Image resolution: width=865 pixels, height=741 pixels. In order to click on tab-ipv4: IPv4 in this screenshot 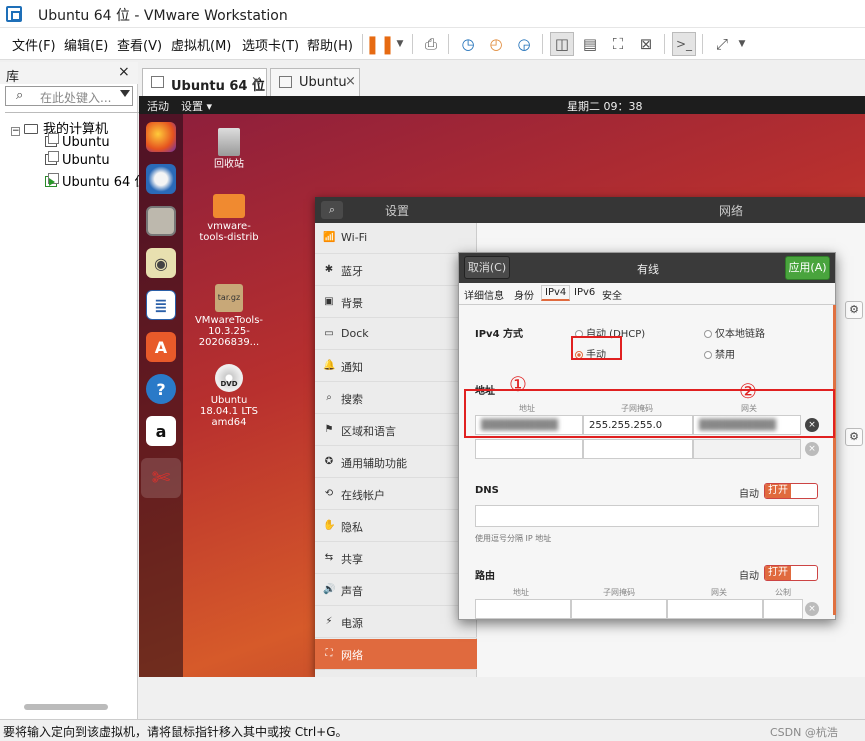, I will do `click(556, 293)`.